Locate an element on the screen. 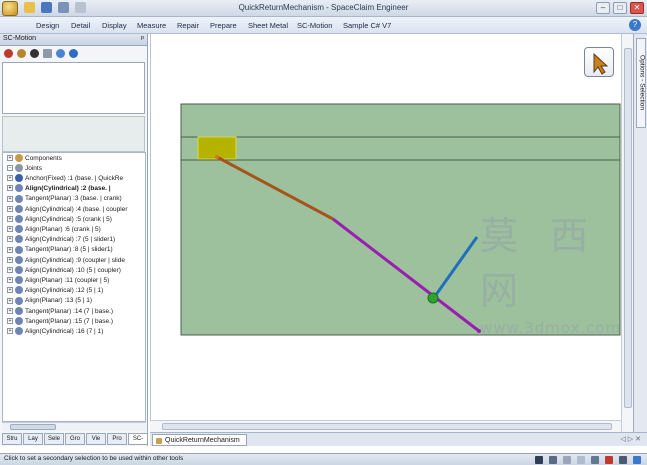 The height and width of the screenshot is (465, 647). minimize-button: – is located at coordinates (603, 8).